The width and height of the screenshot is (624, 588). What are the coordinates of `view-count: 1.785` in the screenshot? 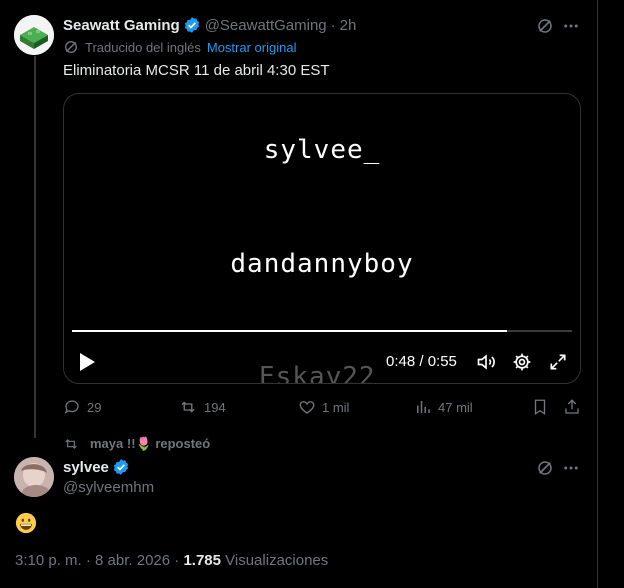 It's located at (202, 560).